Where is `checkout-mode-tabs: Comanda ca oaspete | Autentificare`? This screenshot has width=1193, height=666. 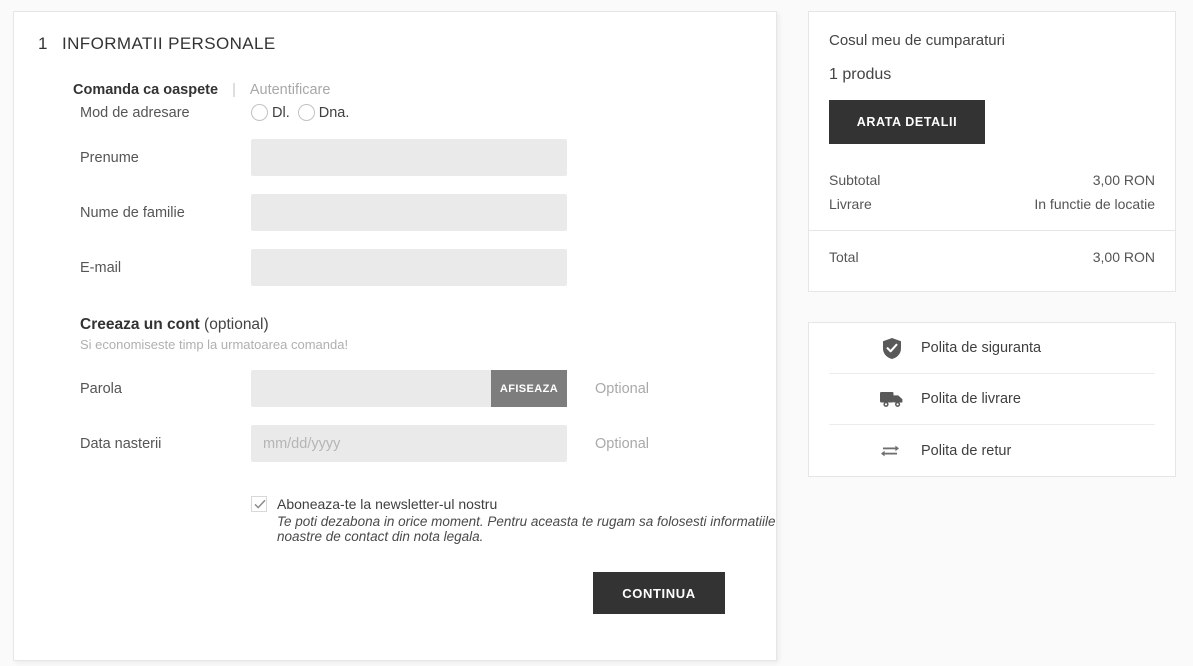 checkout-mode-tabs: Comanda ca oaspete | Autentificare is located at coordinates (424, 90).